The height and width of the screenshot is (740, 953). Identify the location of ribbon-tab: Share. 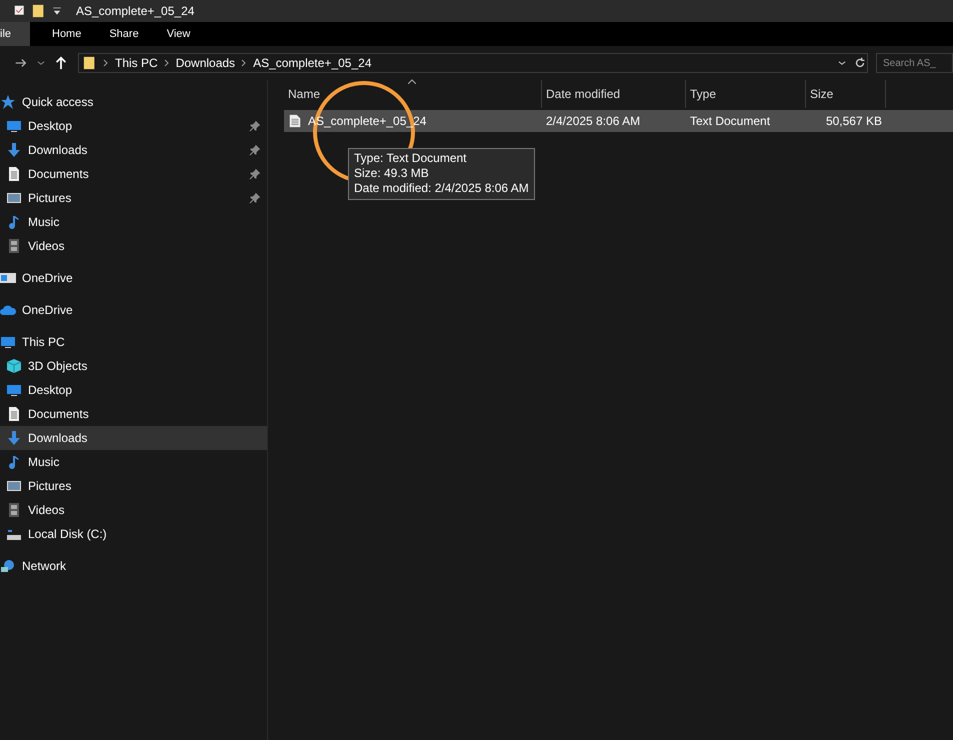
(124, 34).